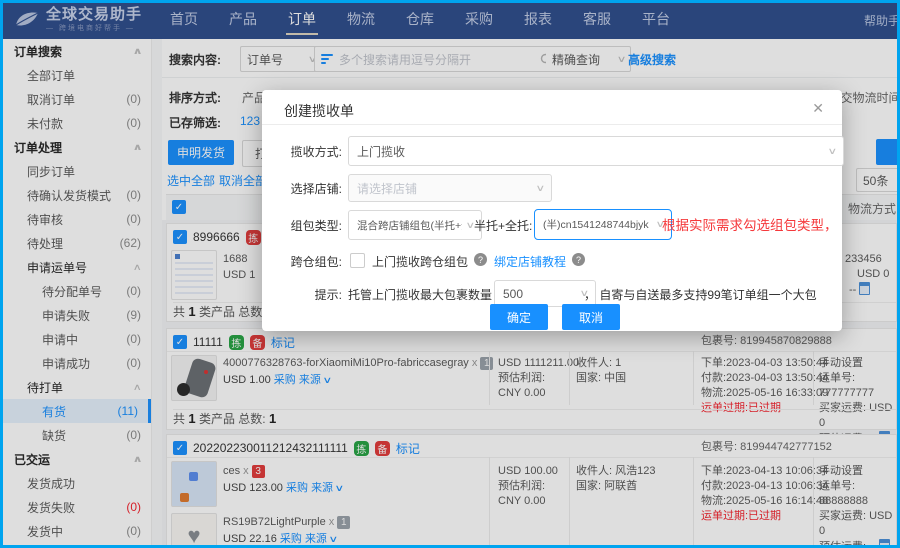 The image size is (900, 548). I want to click on red-annotation: 根据实际需求勾选组包类型，, so click(750, 225).